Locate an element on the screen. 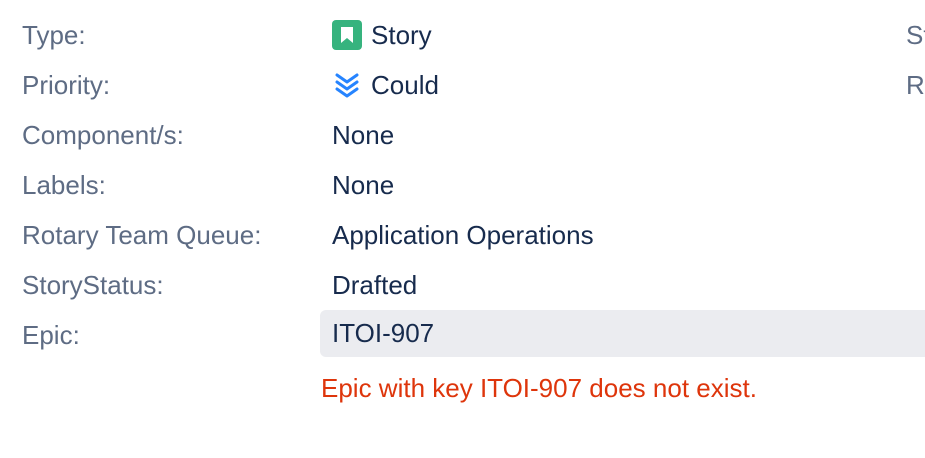  labels-label: Labels: is located at coordinates (64, 185).